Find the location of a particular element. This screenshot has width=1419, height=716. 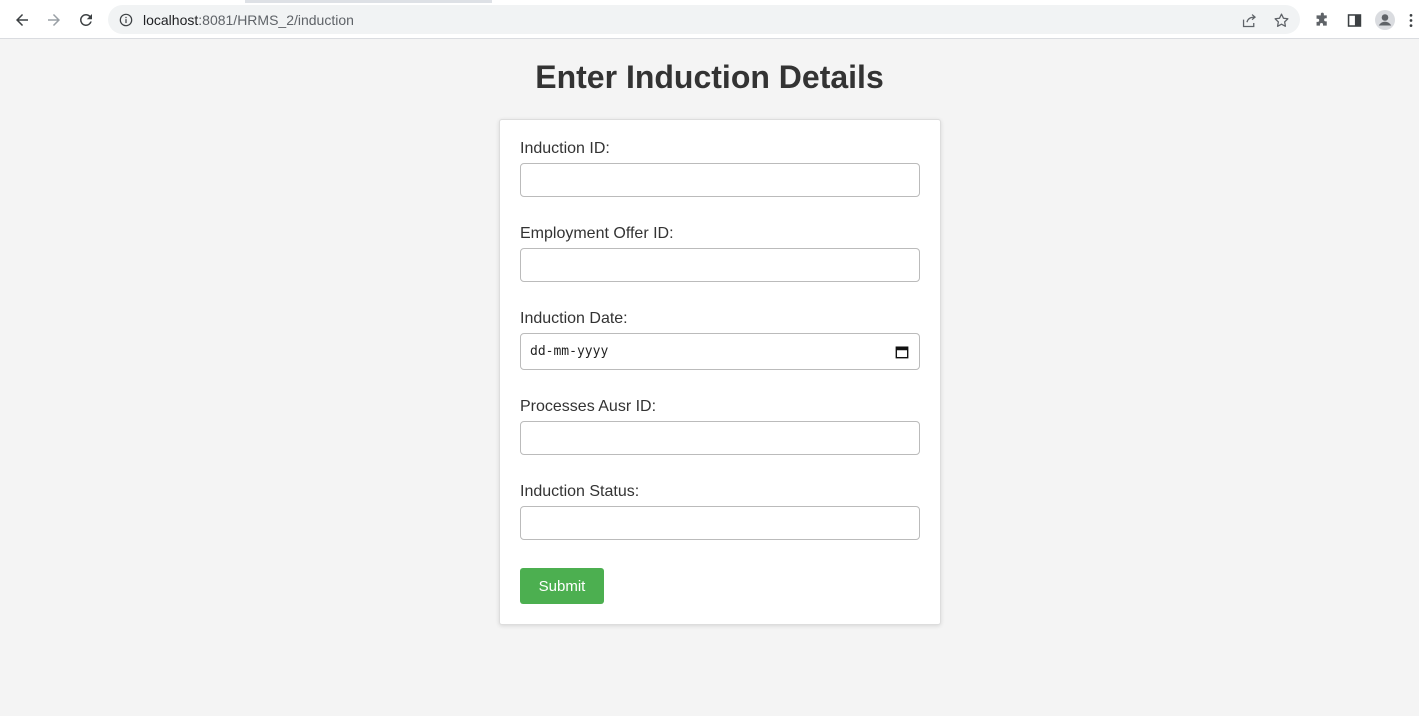

tab-strip is located at coordinates (709, 1).